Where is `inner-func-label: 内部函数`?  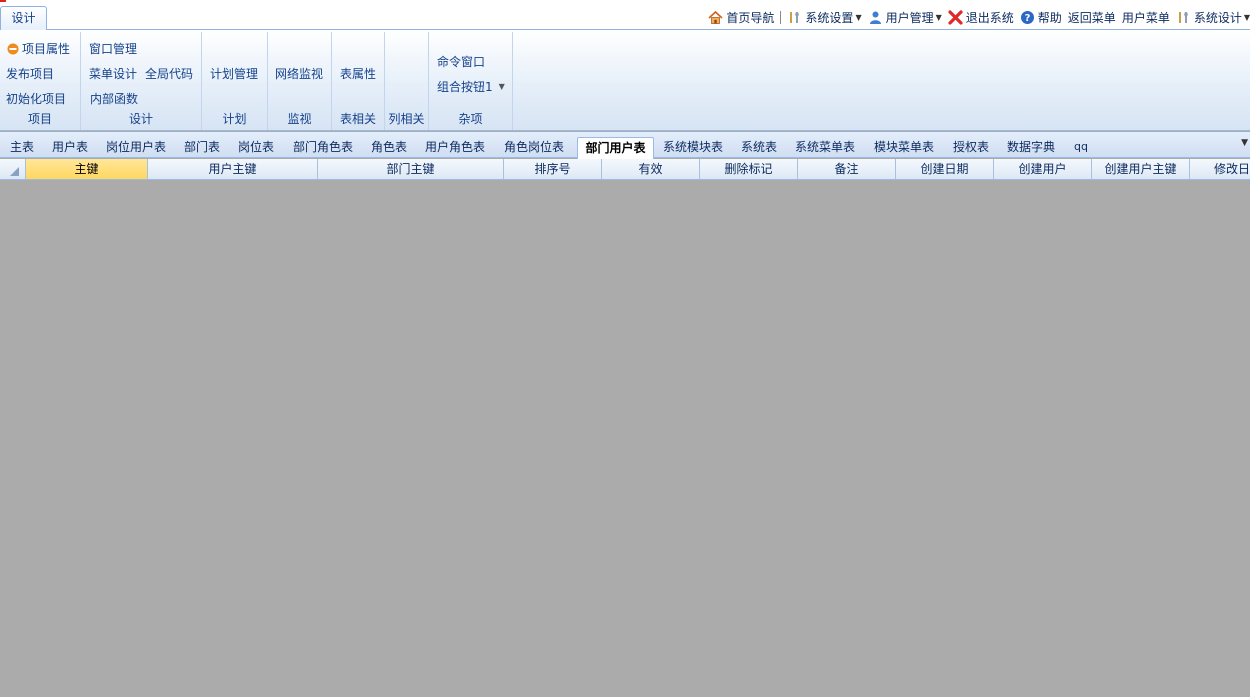 inner-func-label: 内部函数 is located at coordinates (114, 99).